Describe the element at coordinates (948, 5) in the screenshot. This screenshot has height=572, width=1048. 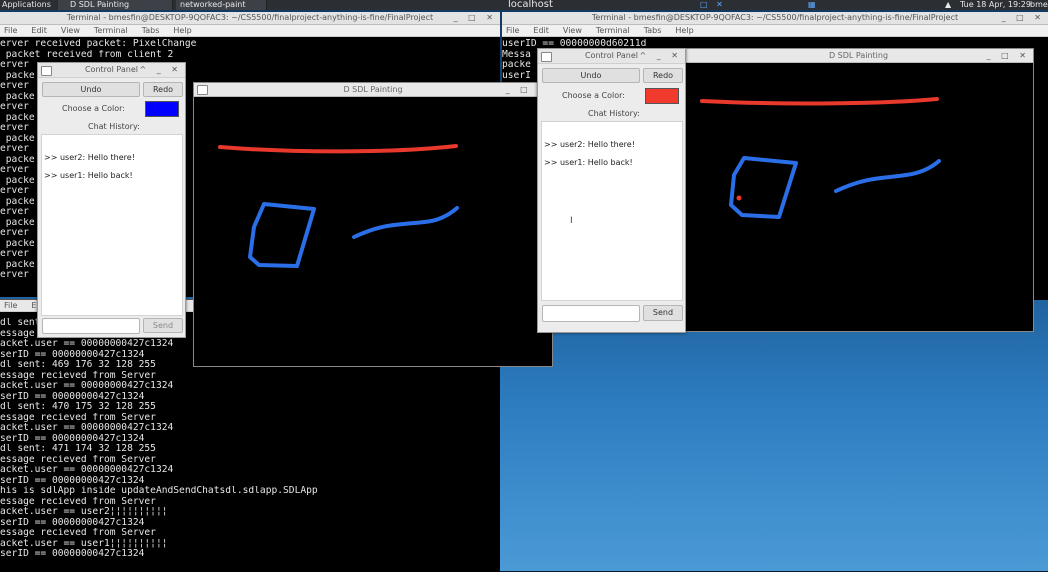
I see `notification-icon: ▲` at that location.